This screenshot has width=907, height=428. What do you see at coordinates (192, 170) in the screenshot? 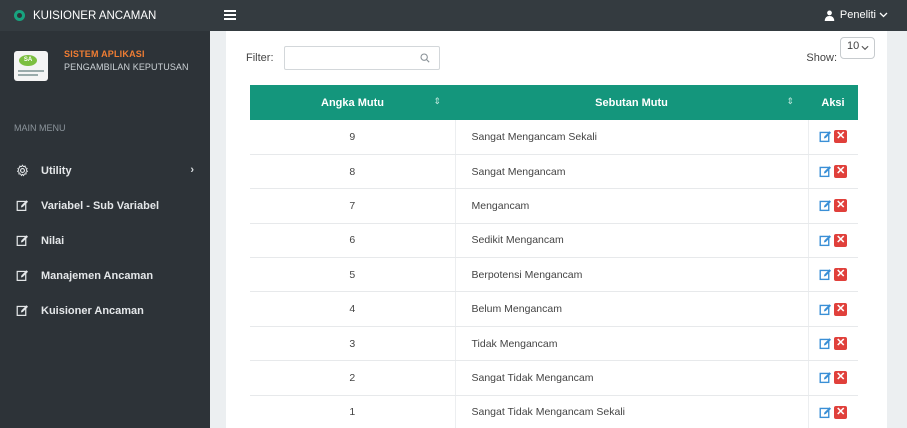
I see `chevron-right-icon: ›` at bounding box center [192, 170].